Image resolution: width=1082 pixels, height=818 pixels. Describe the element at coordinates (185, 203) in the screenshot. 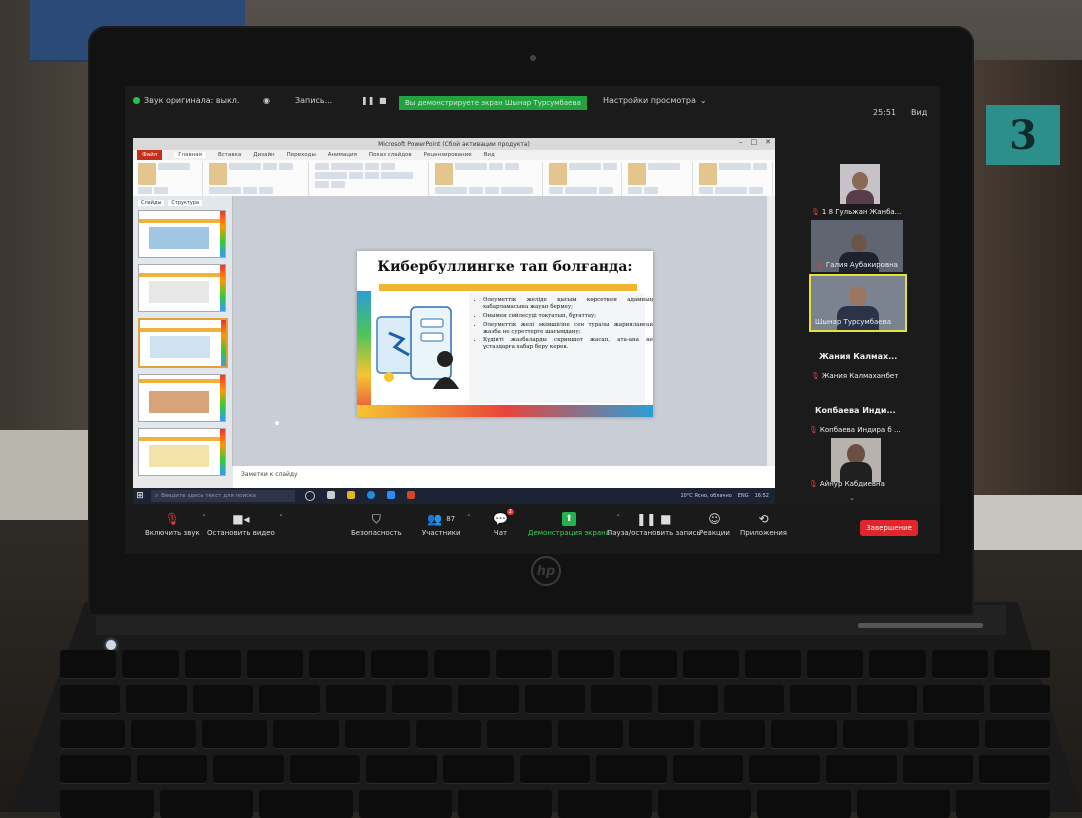

I see `tab-outline: Структура` at that location.